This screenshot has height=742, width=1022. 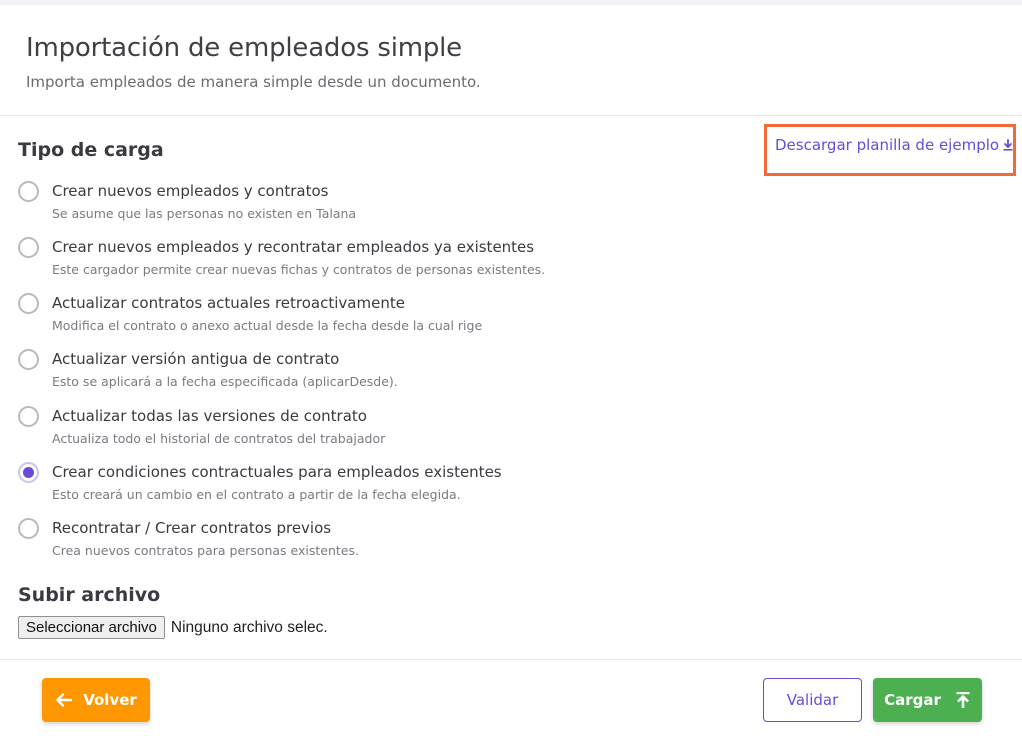 What do you see at coordinates (110, 700) in the screenshot?
I see `back-button-label: Volver` at bounding box center [110, 700].